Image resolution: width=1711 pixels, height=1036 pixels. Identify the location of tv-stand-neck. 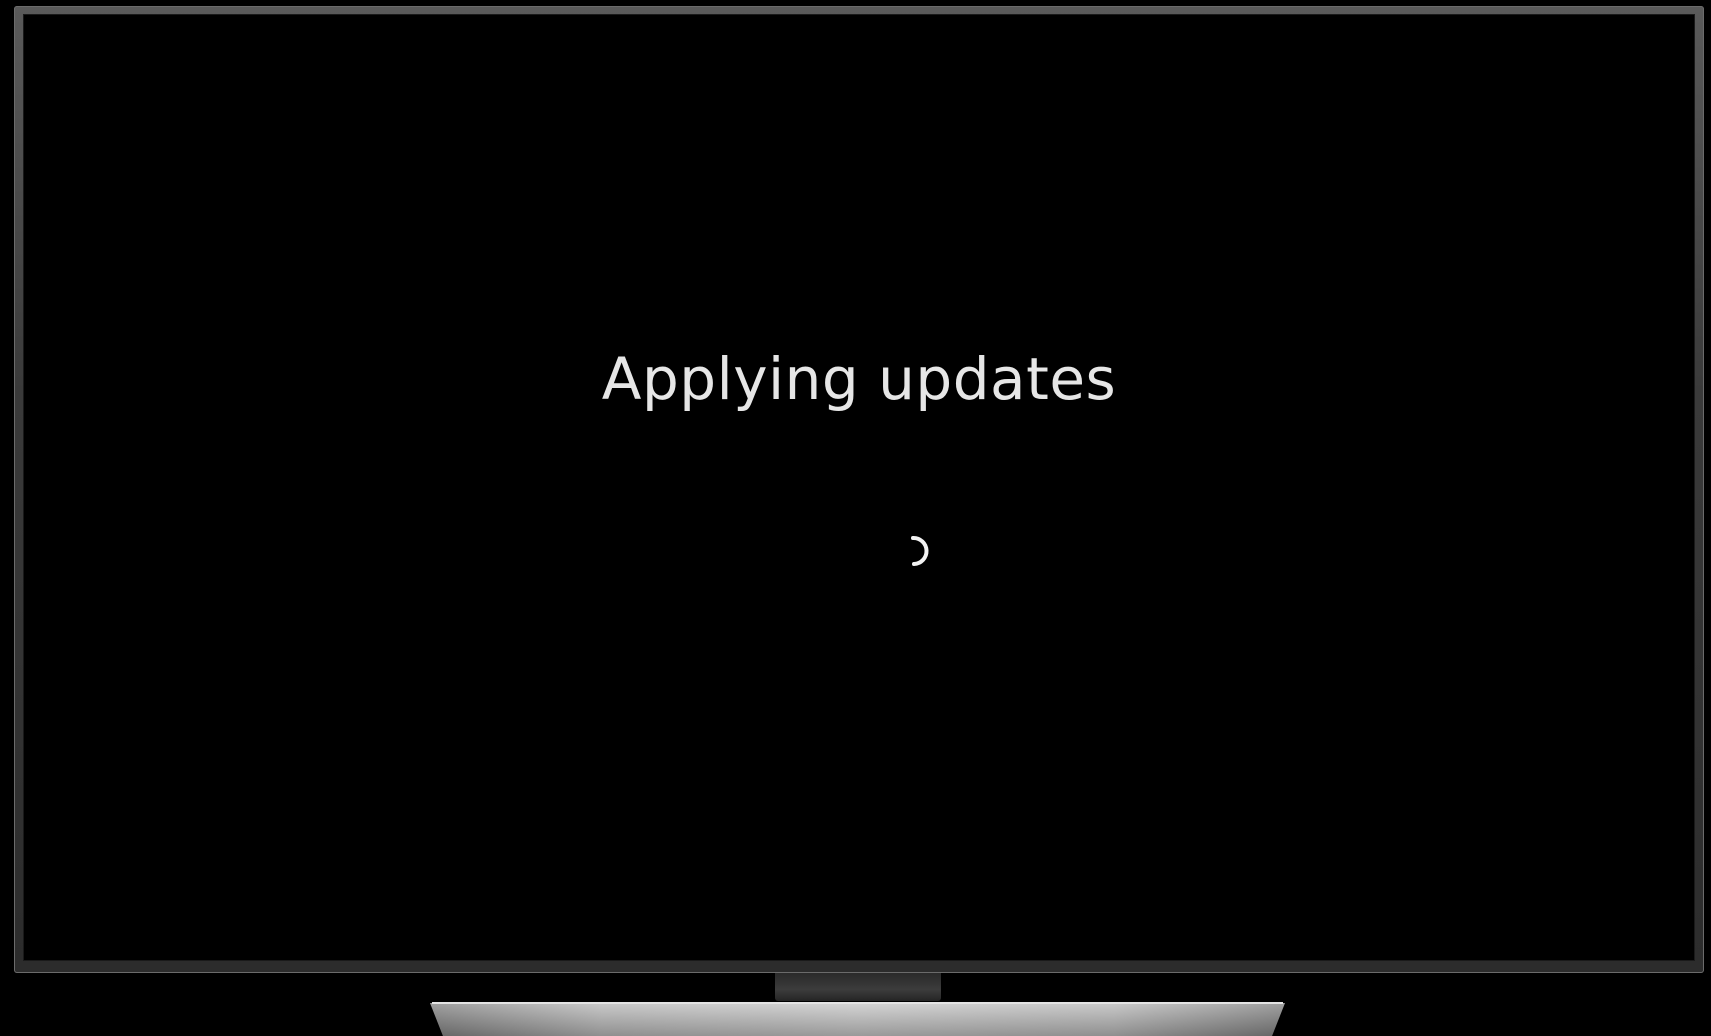
(858, 987).